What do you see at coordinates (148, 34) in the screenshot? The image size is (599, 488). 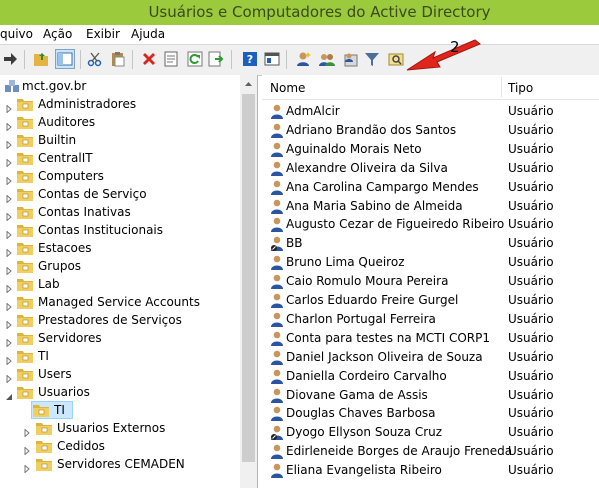 I see `menu-ajuda: Ajuda` at bounding box center [148, 34].